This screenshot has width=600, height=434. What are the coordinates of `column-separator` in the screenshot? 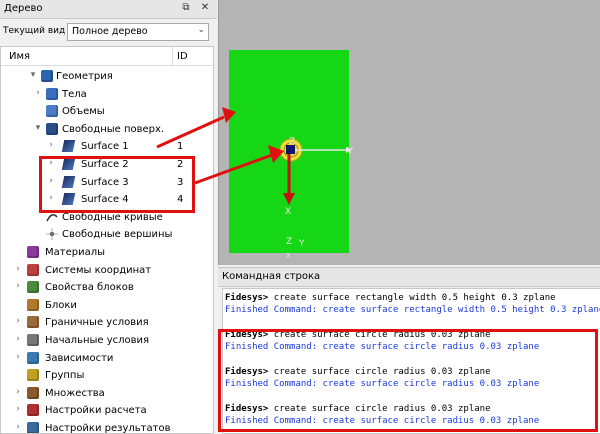 It's located at (172, 56).